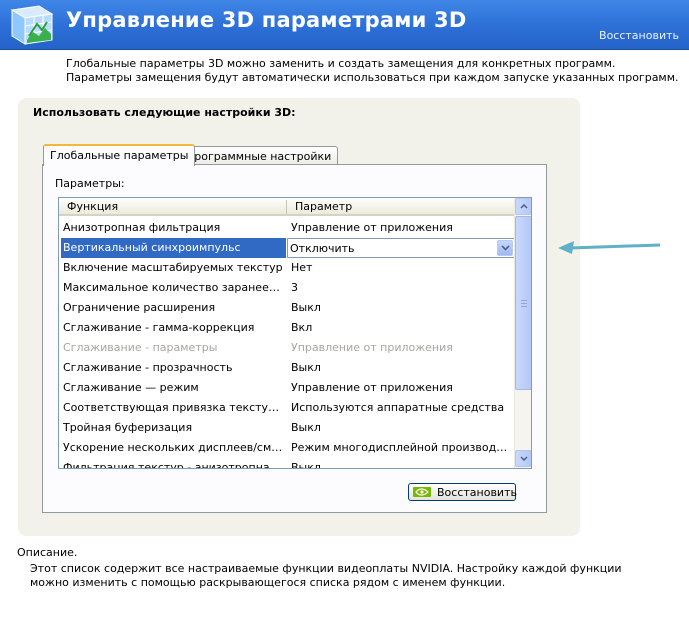  I want to click on row-value: Нет, so click(302, 267).